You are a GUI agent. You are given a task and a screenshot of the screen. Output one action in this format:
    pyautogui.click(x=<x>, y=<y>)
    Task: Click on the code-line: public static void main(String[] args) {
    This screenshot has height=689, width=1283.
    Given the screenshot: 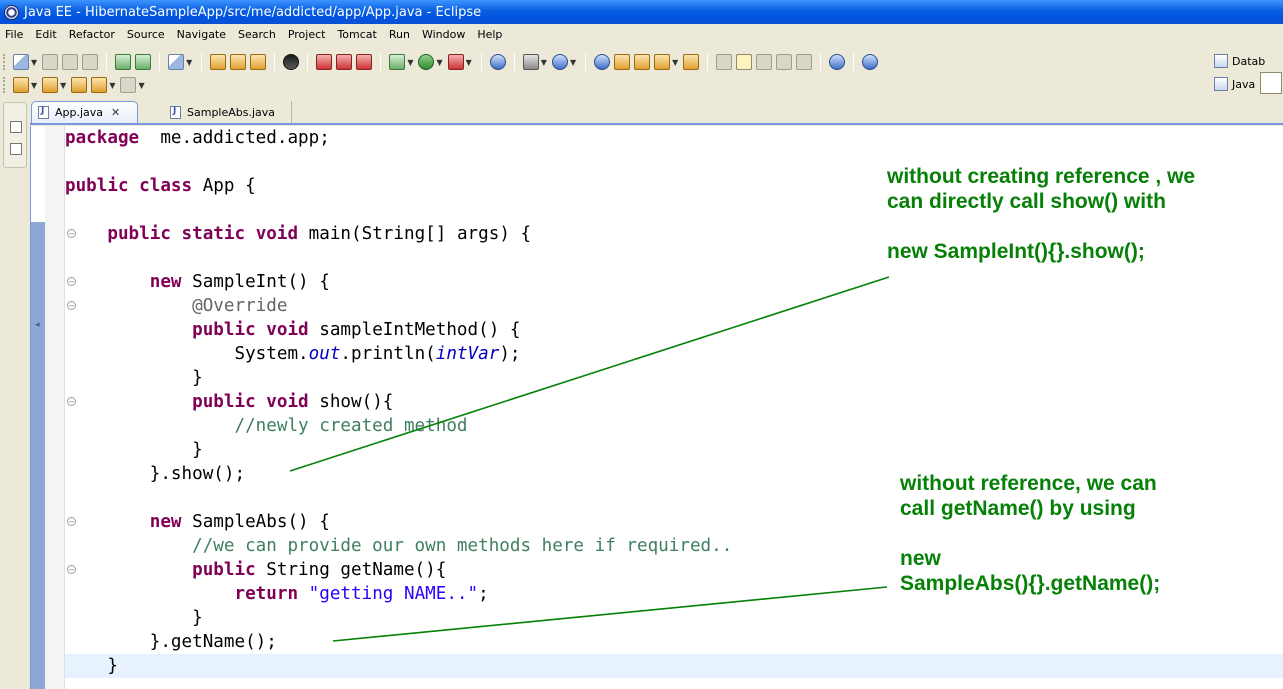 What is the action you would take?
    pyautogui.click(x=298, y=234)
    